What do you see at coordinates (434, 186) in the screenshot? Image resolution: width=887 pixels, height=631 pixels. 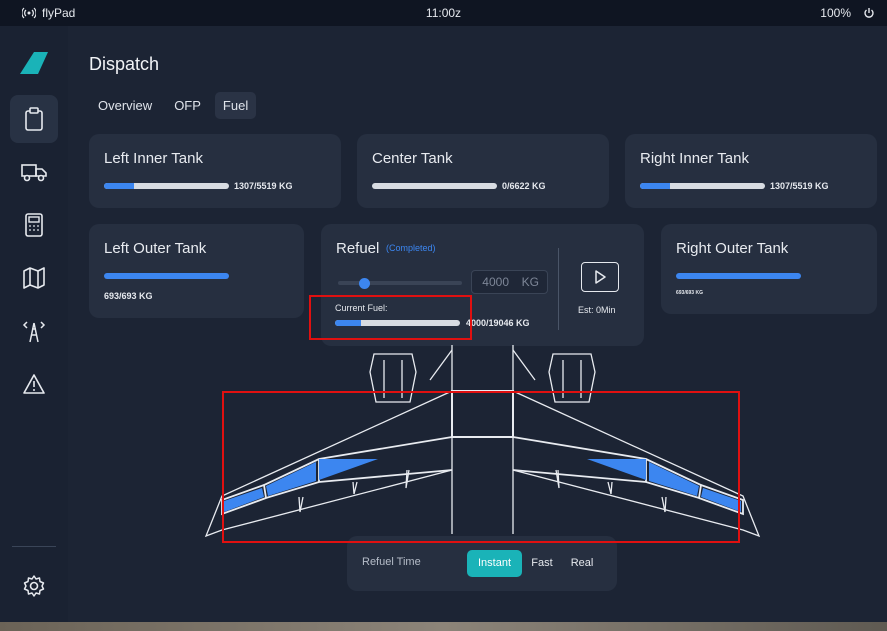 I see `center-tank-bar` at bounding box center [434, 186].